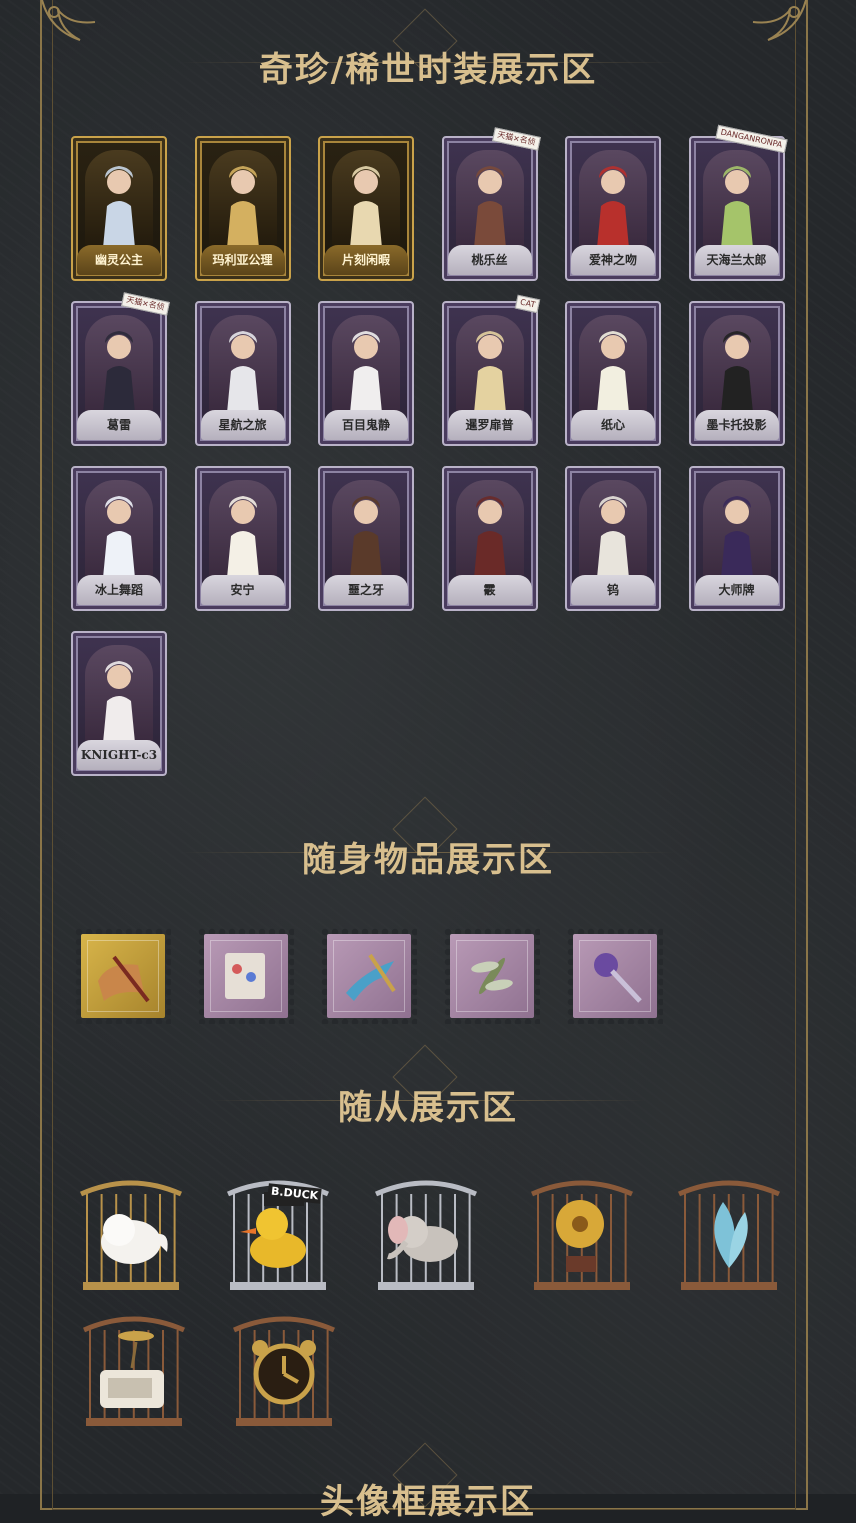 The width and height of the screenshot is (856, 1523). I want to click on outfit-label: KNIGHT-c3, so click(119, 755).